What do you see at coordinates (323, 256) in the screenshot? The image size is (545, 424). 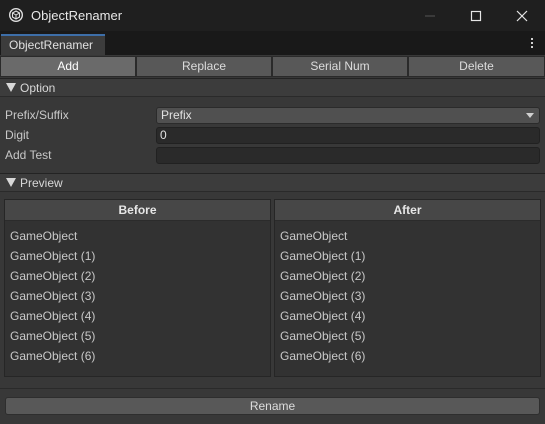 I see `after-list-item: GameObject (1)` at bounding box center [323, 256].